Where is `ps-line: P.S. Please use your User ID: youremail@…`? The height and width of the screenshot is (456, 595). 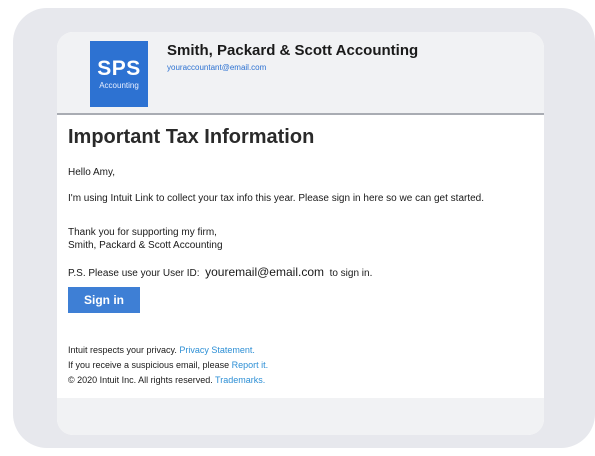 ps-line: P.S. Please use your User ID: youremail@… is located at coordinates (220, 273).